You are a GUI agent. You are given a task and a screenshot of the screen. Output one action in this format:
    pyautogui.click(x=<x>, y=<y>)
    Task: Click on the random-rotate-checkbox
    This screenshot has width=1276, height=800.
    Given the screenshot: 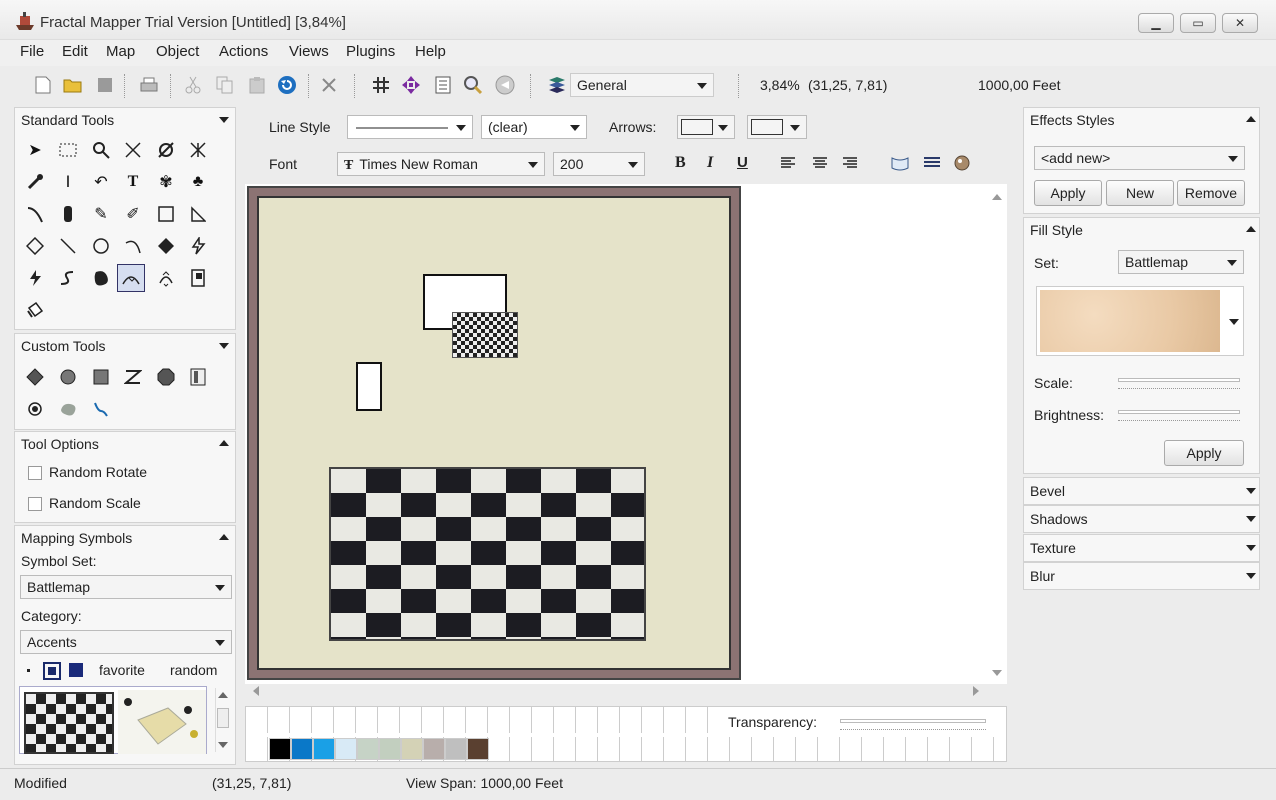 What is the action you would take?
    pyautogui.click(x=35, y=473)
    